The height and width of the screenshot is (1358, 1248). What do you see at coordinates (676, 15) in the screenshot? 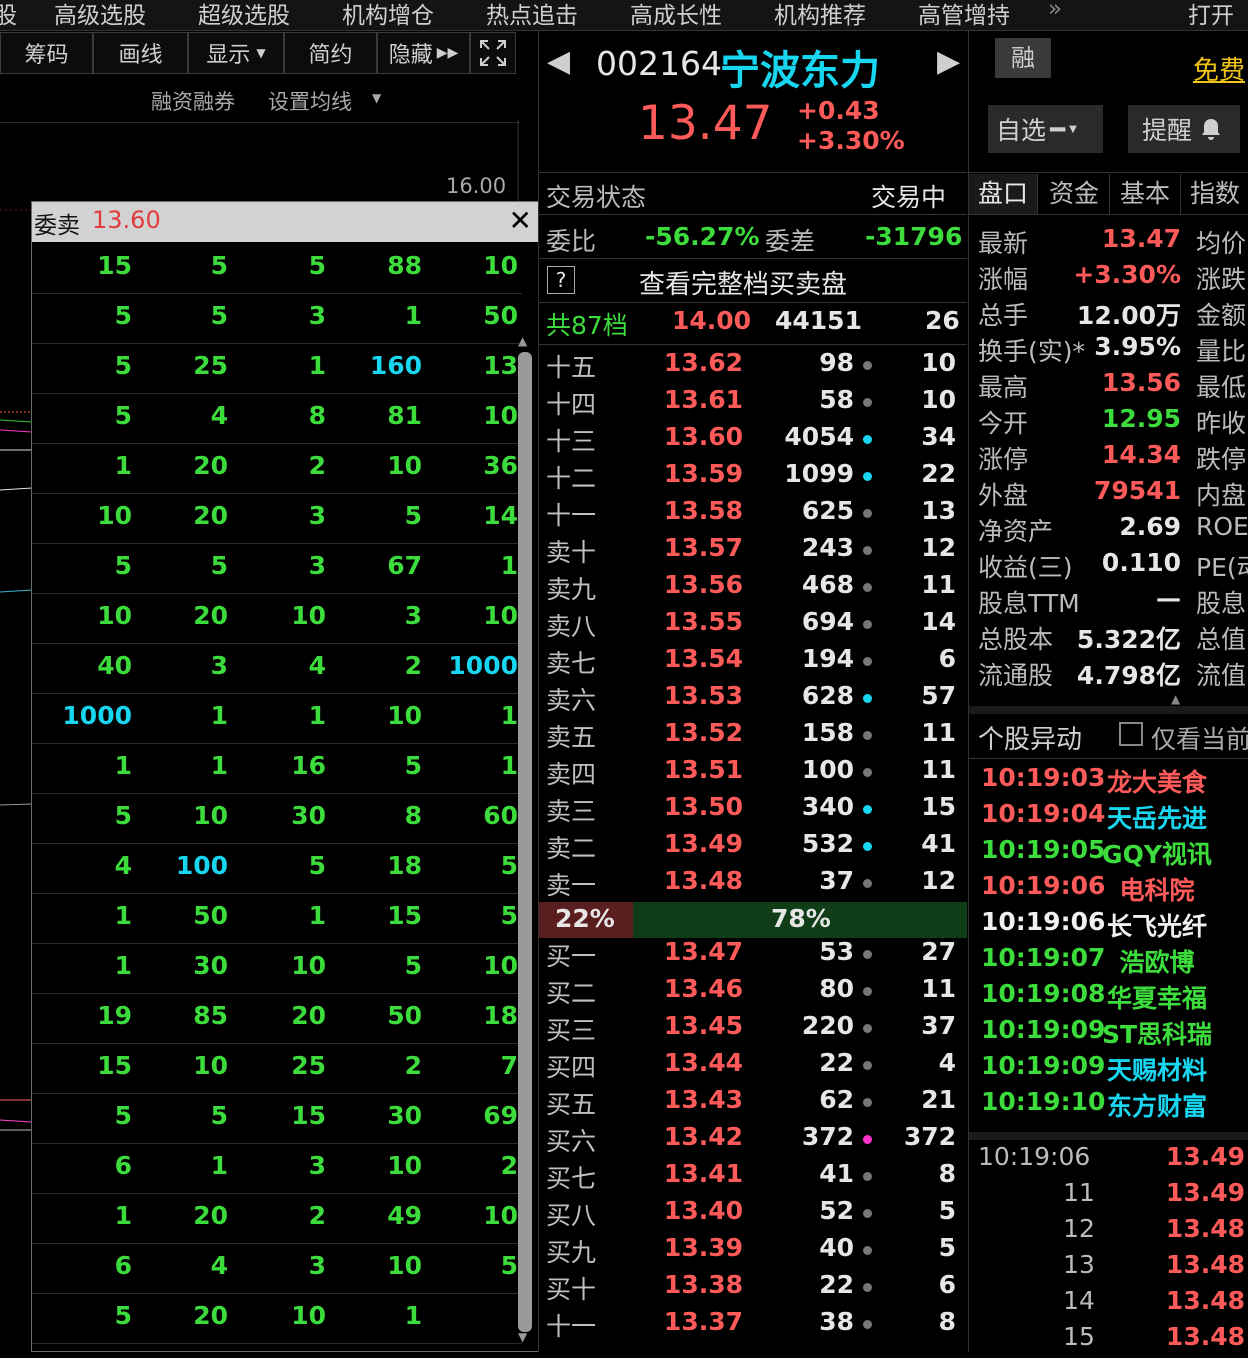
I see `nav-item-high-growth: 高成长性` at bounding box center [676, 15].